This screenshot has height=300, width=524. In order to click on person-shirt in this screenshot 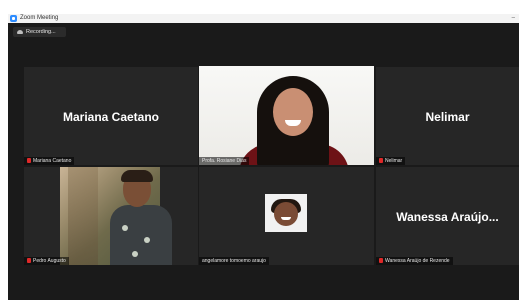, I will do `click(141, 235)`.